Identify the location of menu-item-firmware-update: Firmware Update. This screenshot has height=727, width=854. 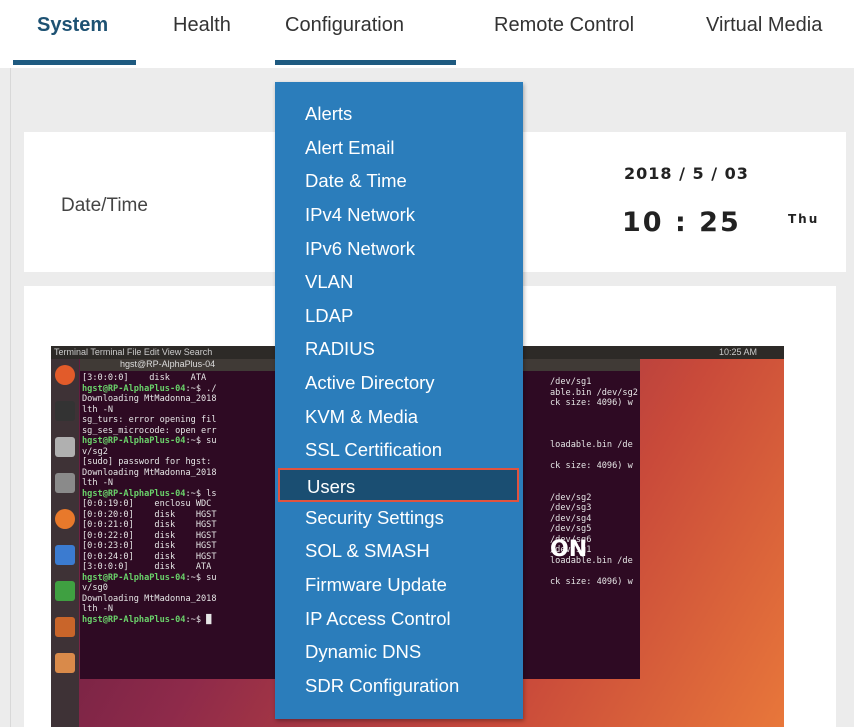
(399, 585).